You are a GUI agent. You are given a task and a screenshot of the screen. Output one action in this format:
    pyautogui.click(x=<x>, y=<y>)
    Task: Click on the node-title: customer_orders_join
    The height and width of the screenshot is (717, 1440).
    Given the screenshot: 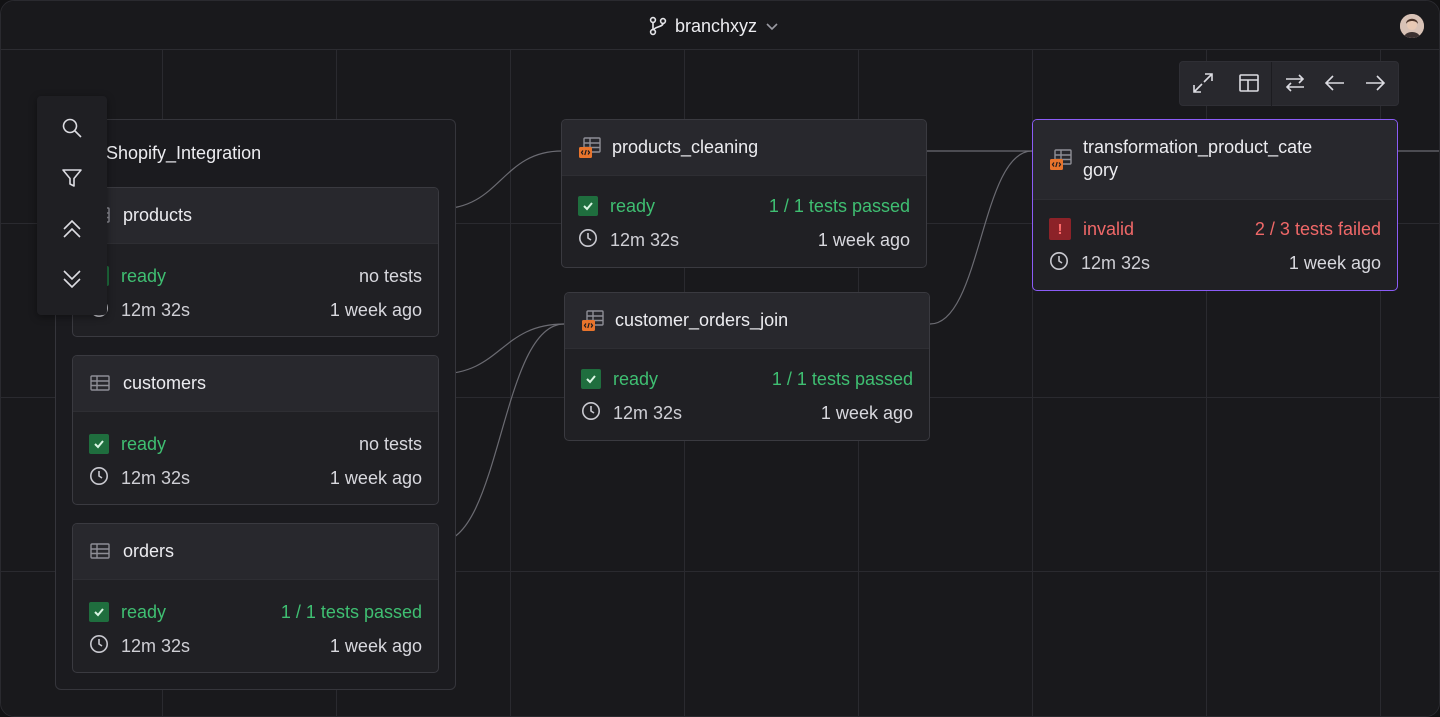 What is the action you would take?
    pyautogui.click(x=702, y=320)
    